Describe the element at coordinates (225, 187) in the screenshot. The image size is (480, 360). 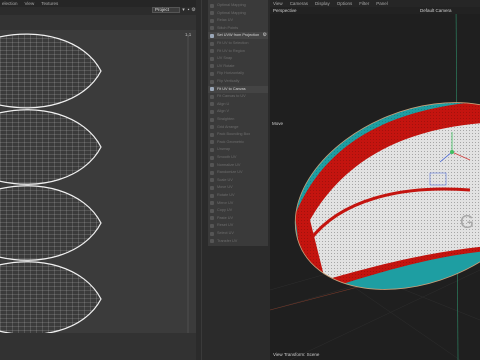
I see `tool-label: Move UV` at that location.